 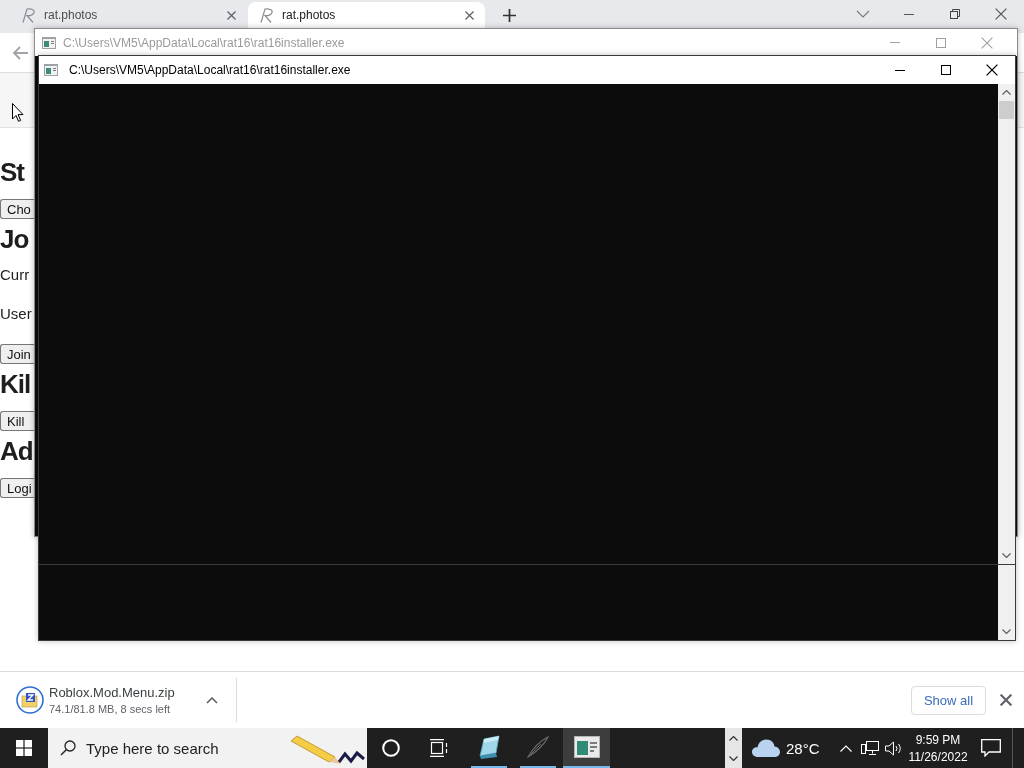 What do you see at coordinates (537, 747) in the screenshot?
I see `feather-icon` at bounding box center [537, 747].